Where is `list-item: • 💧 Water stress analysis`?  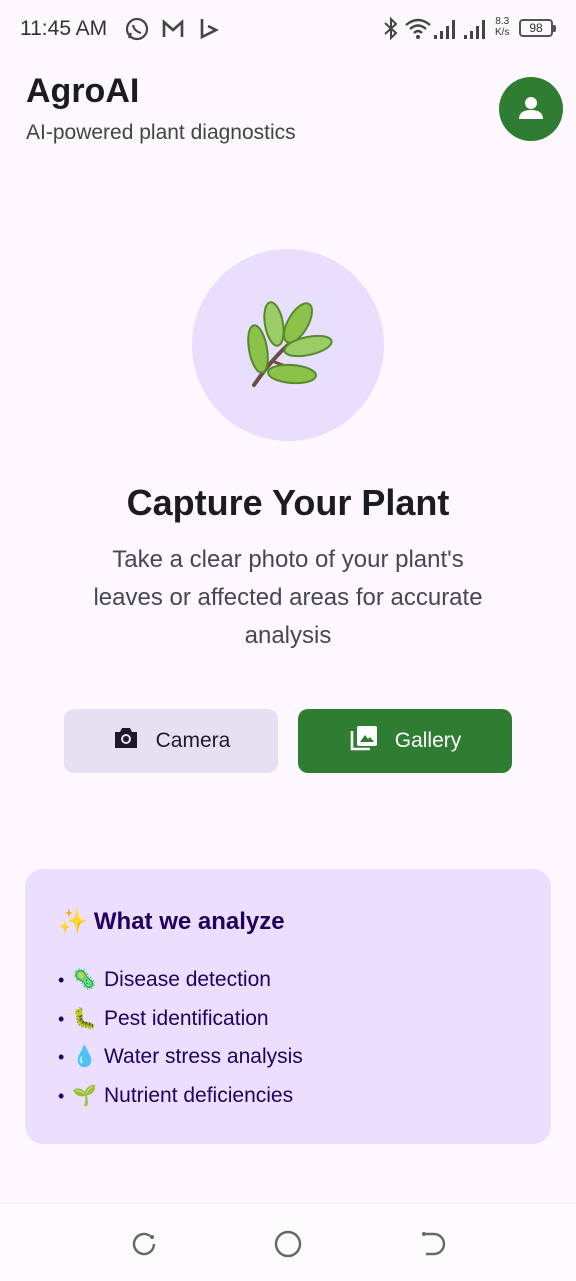 list-item: • 💧 Water stress analysis is located at coordinates (180, 1057).